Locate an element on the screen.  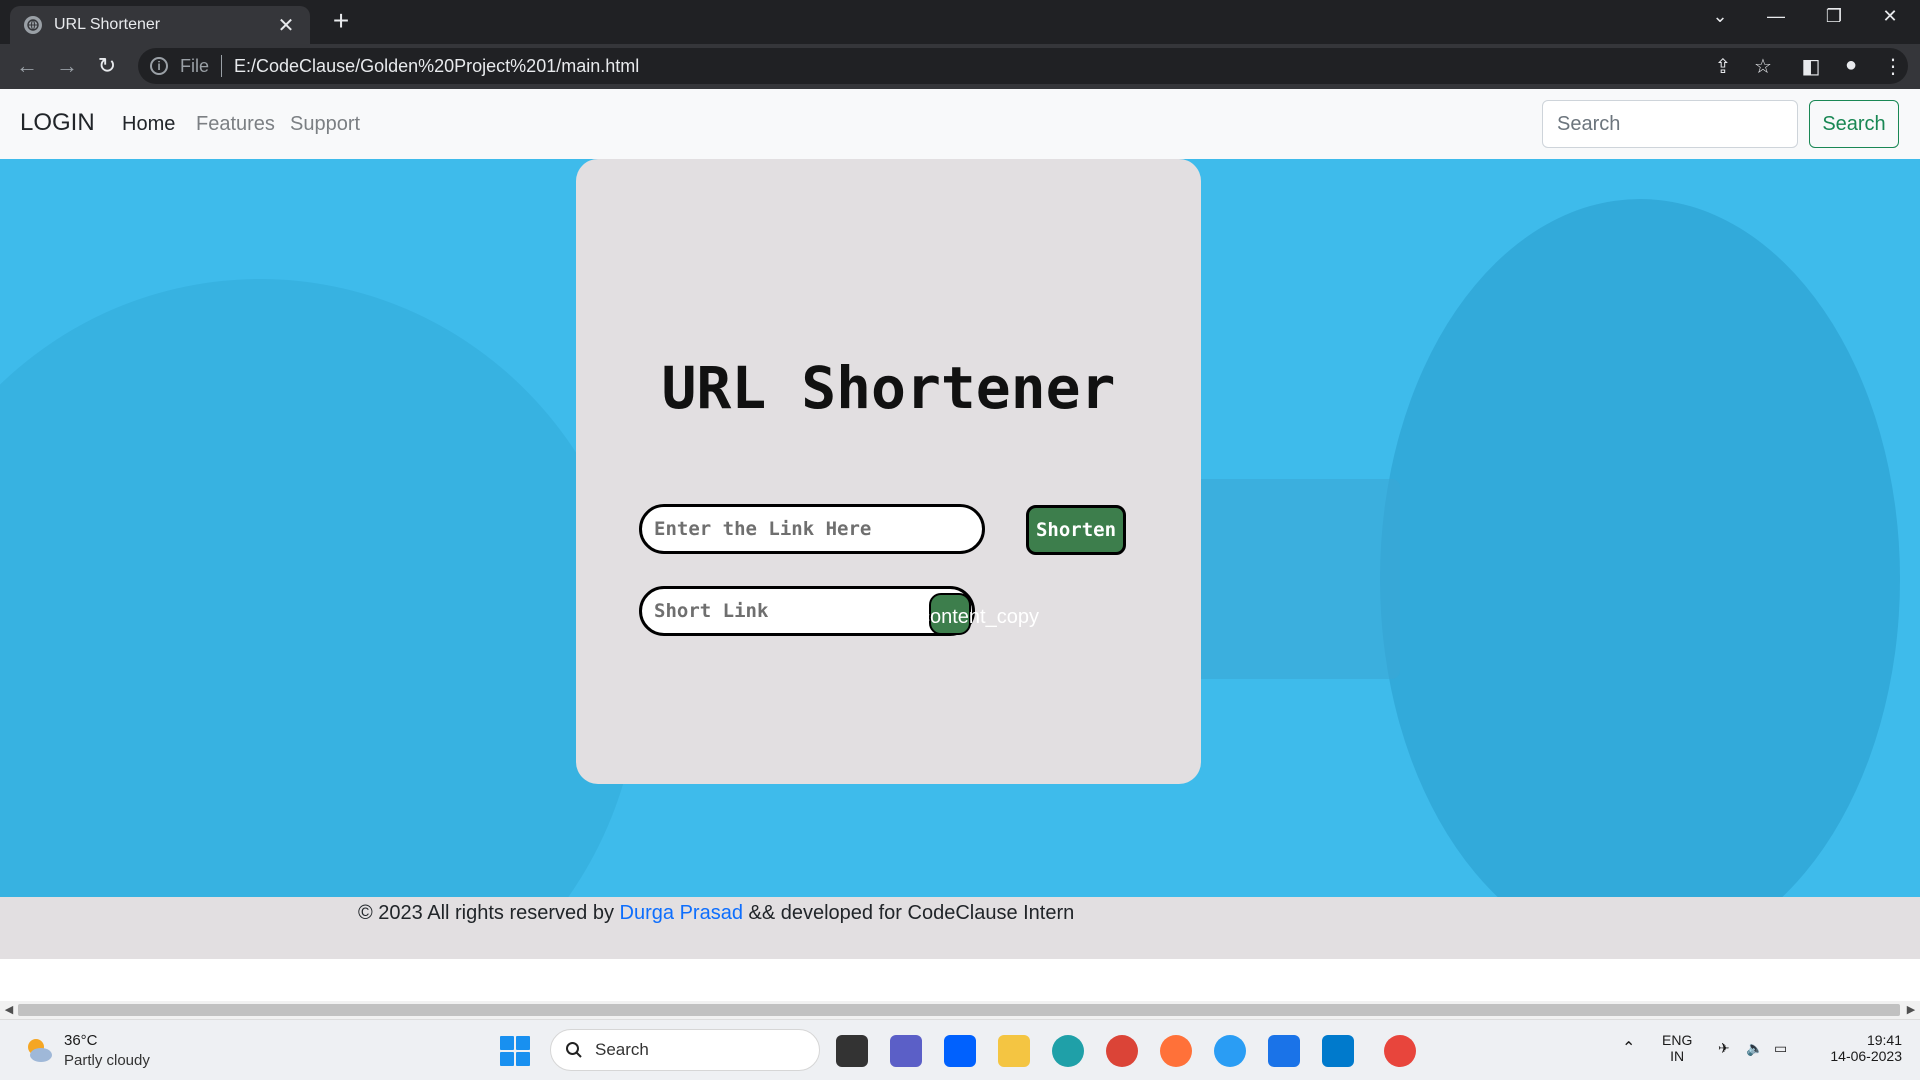
page-title: URL Shortener is located at coordinates (888, 388).